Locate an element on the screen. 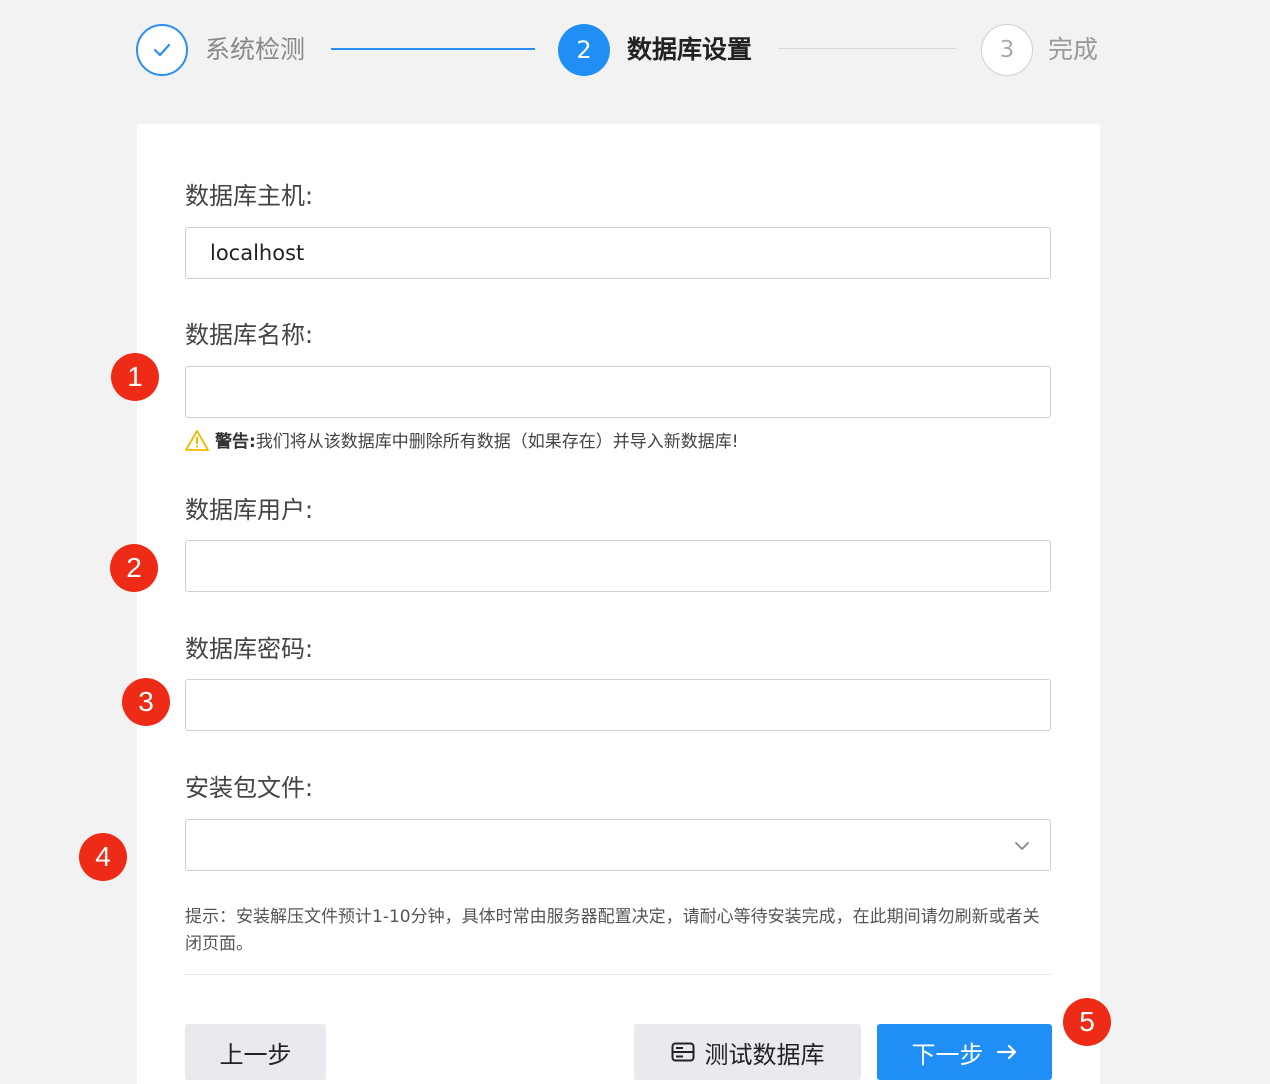 This screenshot has height=1084, width=1270. prev-step-label: 上一步 is located at coordinates (255, 1054).